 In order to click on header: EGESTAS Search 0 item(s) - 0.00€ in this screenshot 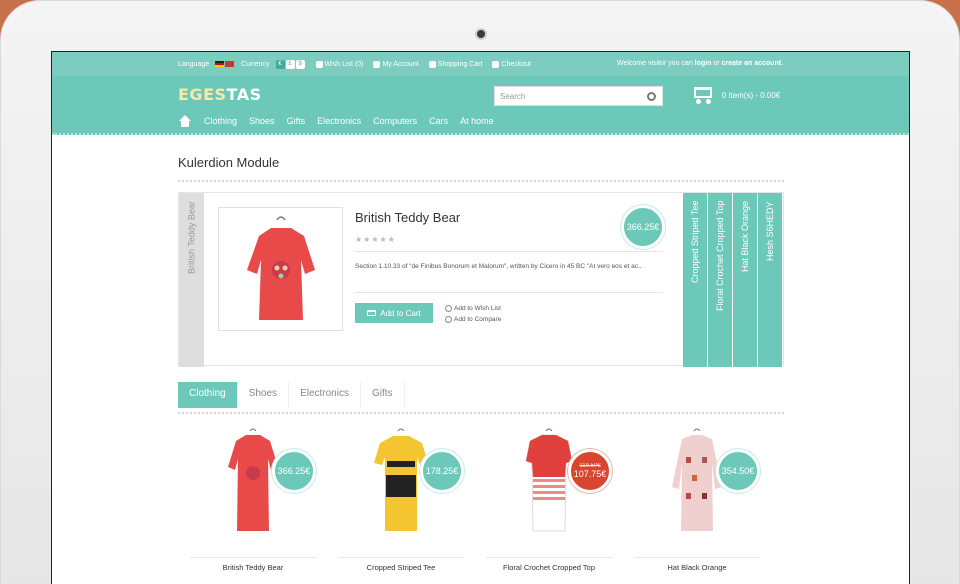, I will do `click(480, 93)`.